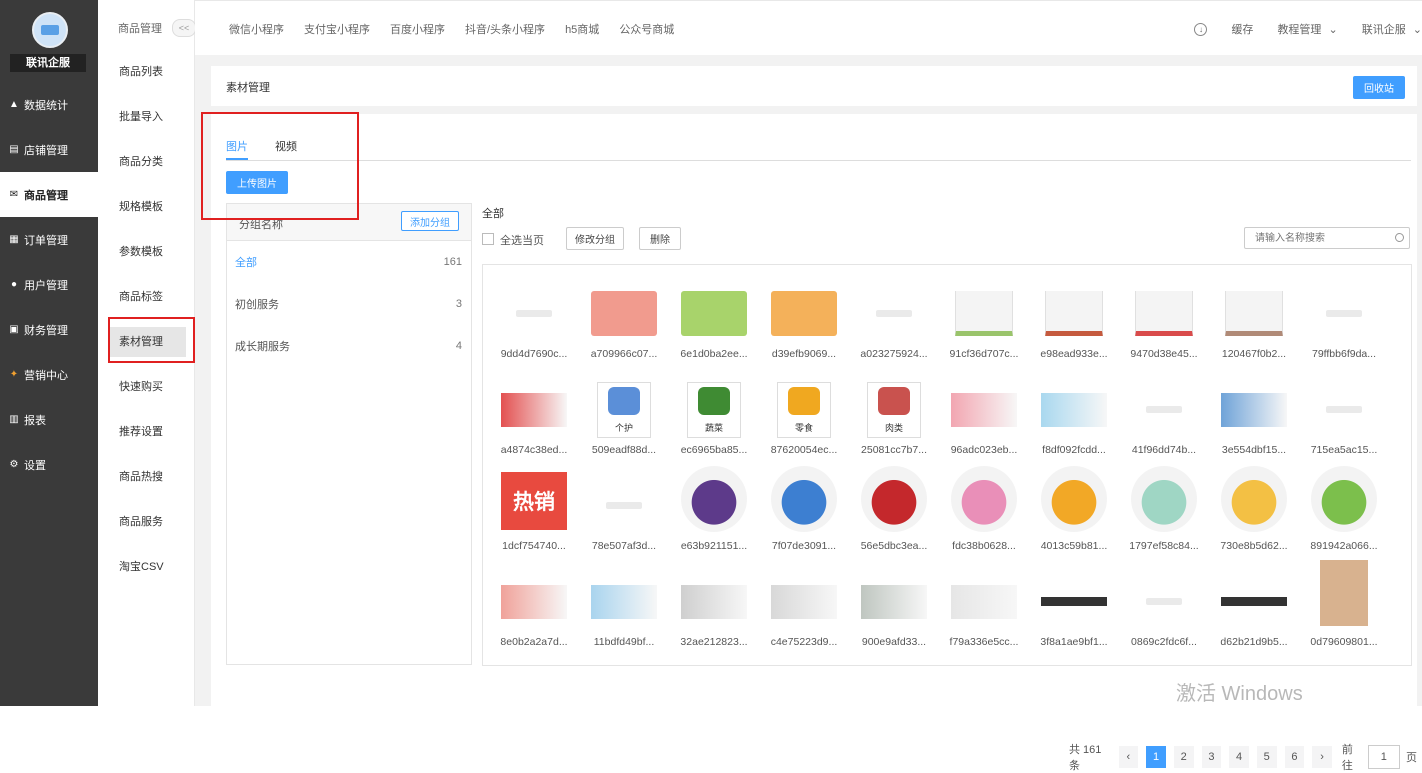  I want to click on page-button: 6, so click(1294, 757).